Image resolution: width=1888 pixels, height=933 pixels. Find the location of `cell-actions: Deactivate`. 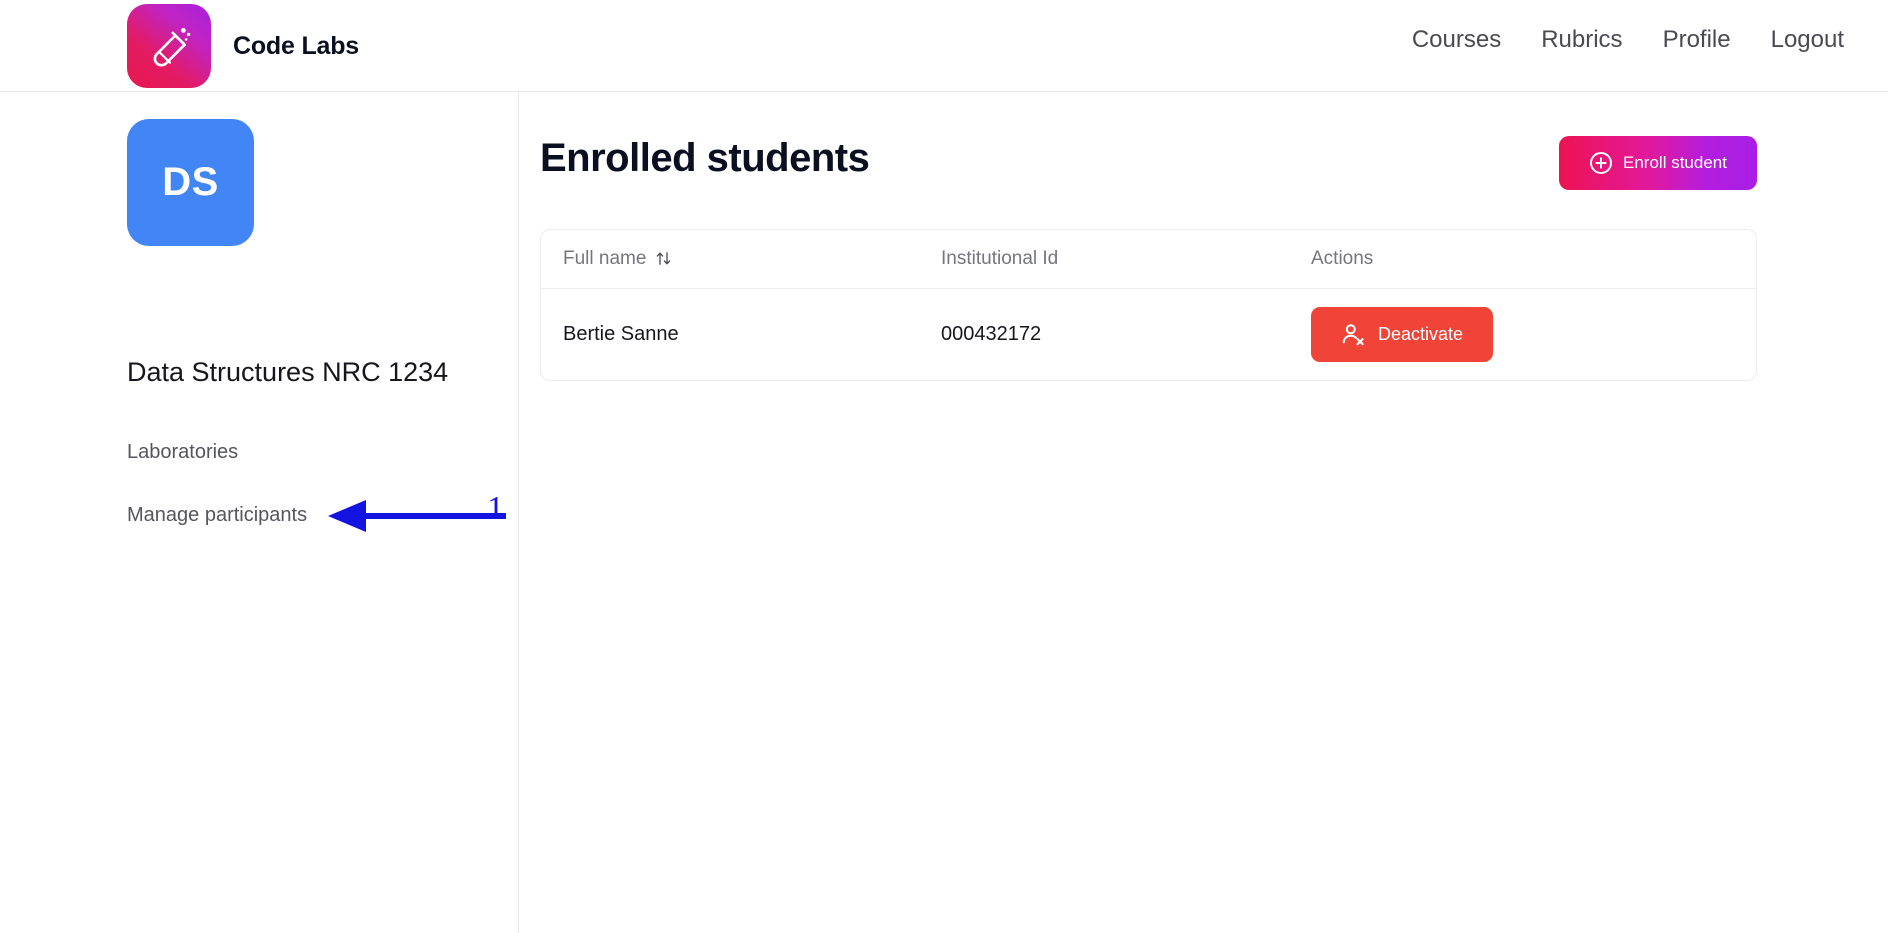

cell-actions: Deactivate is located at coordinates (1533, 334).